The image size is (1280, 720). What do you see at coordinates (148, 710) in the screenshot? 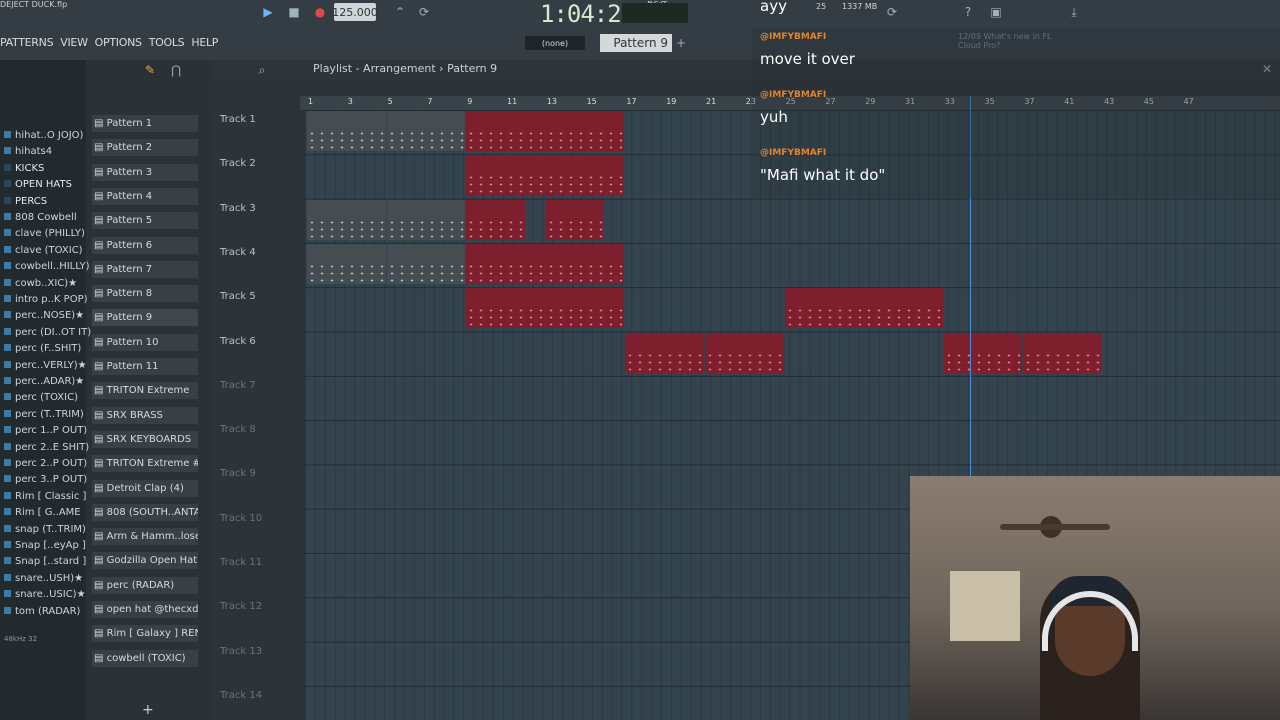
I see `add-channel-icon: +` at bounding box center [148, 710].